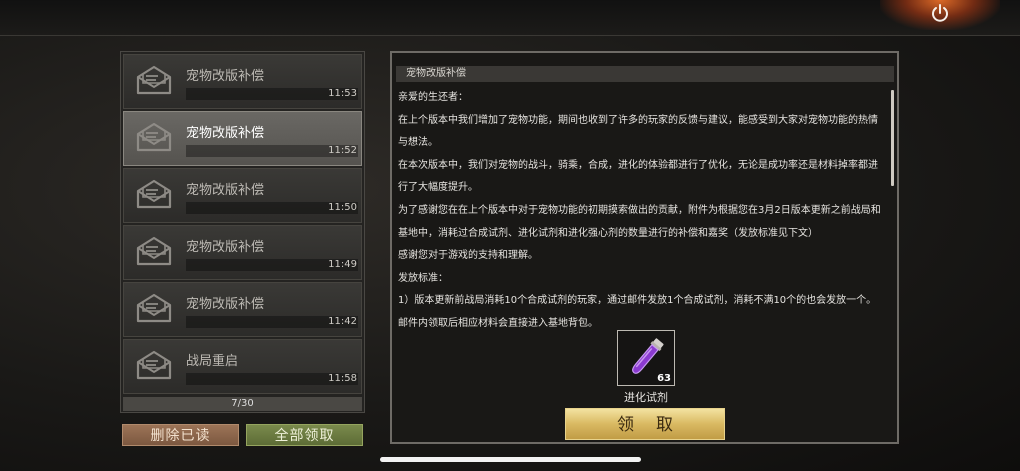 This screenshot has width=1020, height=471. I want to click on page-counter: 7/30, so click(242, 404).